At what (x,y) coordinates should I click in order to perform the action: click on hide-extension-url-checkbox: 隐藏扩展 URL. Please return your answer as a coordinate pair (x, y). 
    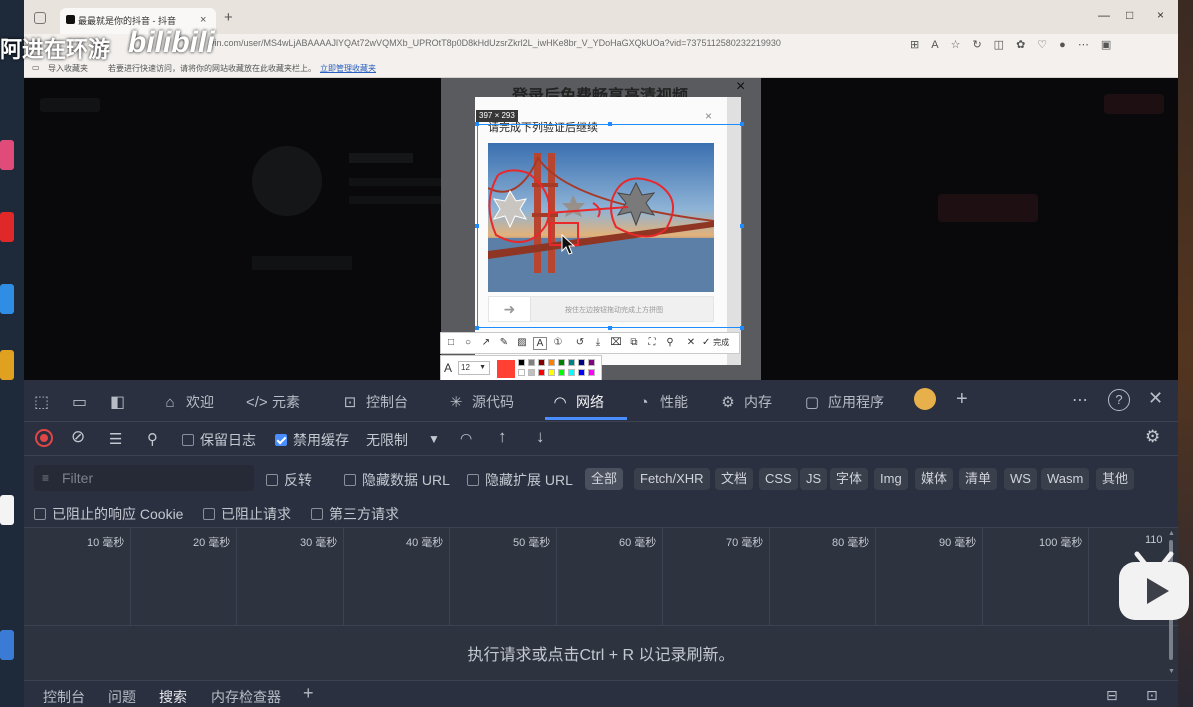
    Looking at the image, I should click on (520, 480).